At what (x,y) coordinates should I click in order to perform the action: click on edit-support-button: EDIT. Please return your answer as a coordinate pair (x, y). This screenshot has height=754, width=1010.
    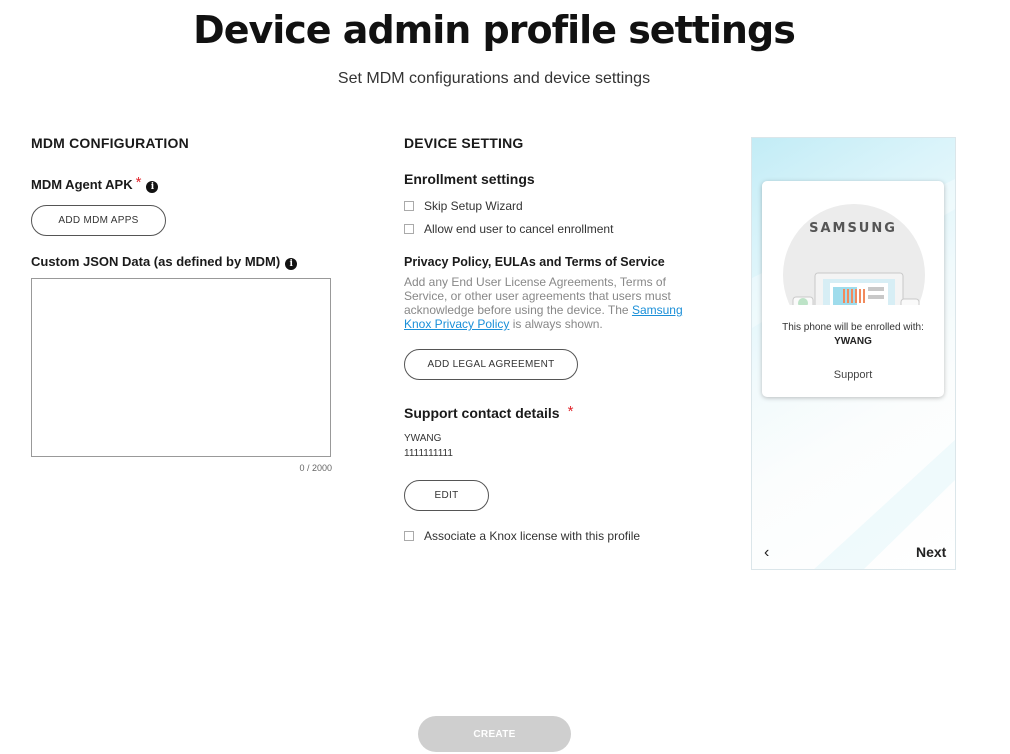
    Looking at the image, I should click on (446, 495).